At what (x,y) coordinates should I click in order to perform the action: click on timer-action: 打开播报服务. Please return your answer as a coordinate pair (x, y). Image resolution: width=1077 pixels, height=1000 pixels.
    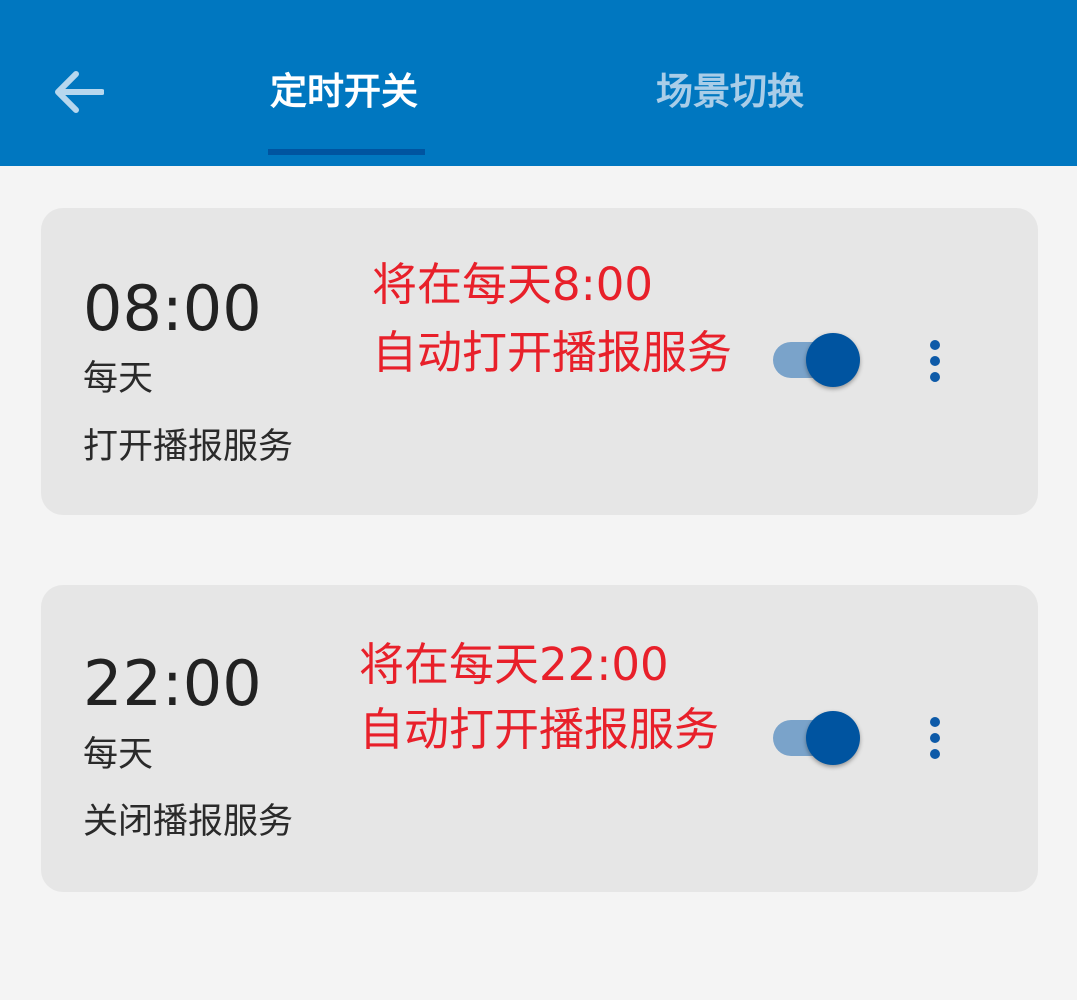
    Looking at the image, I should click on (188, 447).